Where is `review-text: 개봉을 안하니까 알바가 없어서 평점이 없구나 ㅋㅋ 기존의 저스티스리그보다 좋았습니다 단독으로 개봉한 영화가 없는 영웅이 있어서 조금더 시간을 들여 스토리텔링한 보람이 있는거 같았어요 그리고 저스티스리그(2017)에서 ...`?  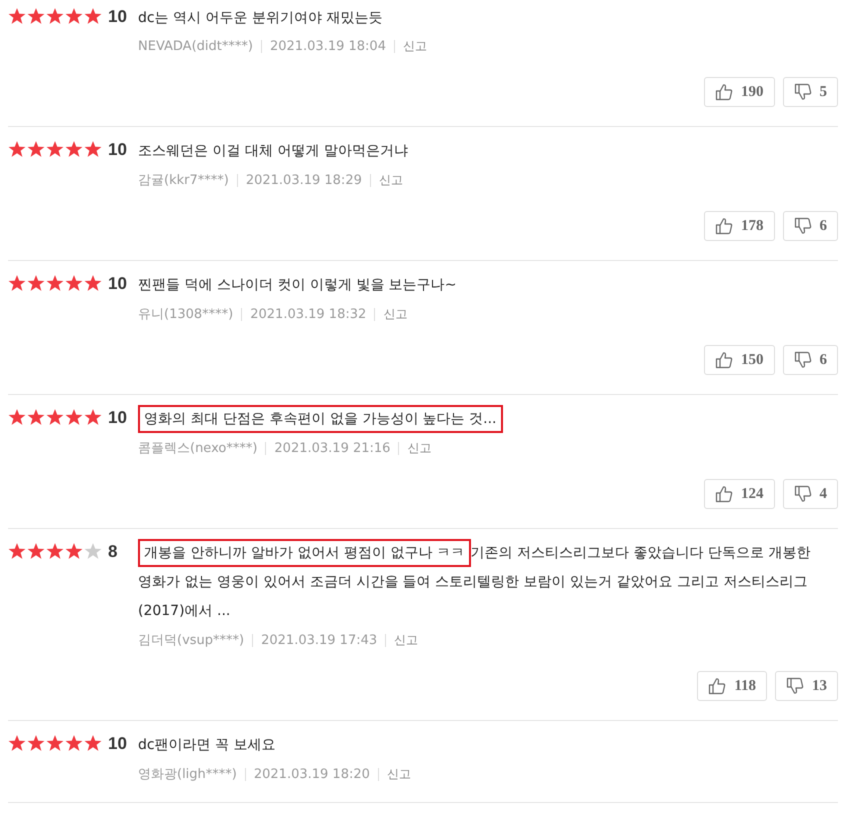
review-text: 개봉을 안하니까 알바가 없어서 평점이 없구나 ㅋㅋ 기존의 저스티스리그보다 좋았습니다 단독으로 개봉한 영화가 없는 영웅이 있어서 조금더 시간을 들여 스토리텔링한 보람이 있는거 같았어요 그리고 저스티스리그(2017)에서 ... is located at coordinates (488, 582).